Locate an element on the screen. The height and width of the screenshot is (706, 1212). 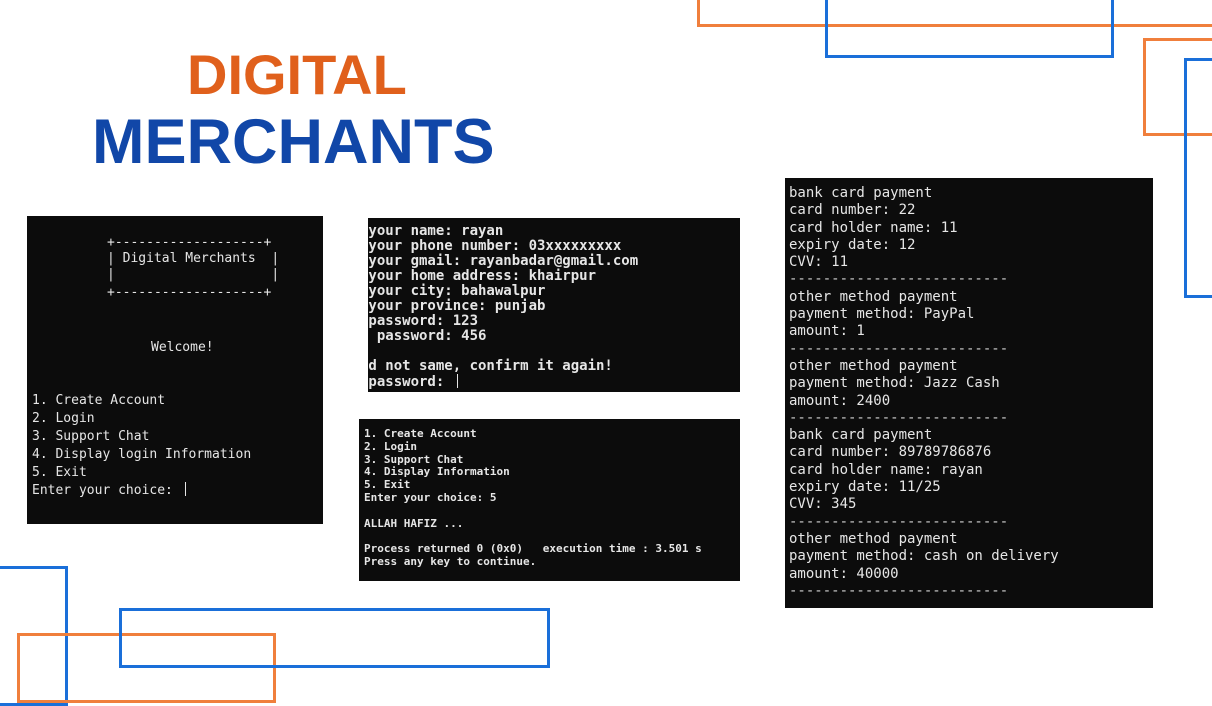
payment-line: card number: 22 is located at coordinates (852, 210).